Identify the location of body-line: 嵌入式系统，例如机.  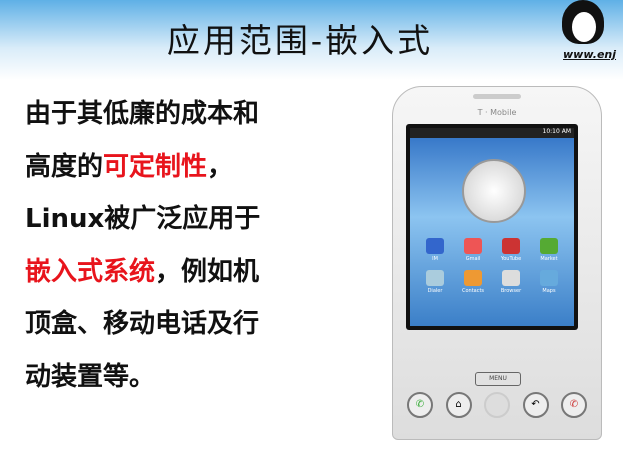
(142, 272).